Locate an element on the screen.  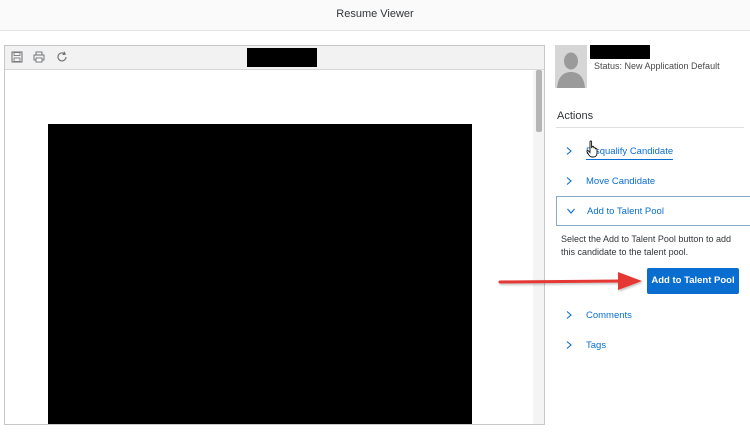
person-icon is located at coordinates (571, 66).